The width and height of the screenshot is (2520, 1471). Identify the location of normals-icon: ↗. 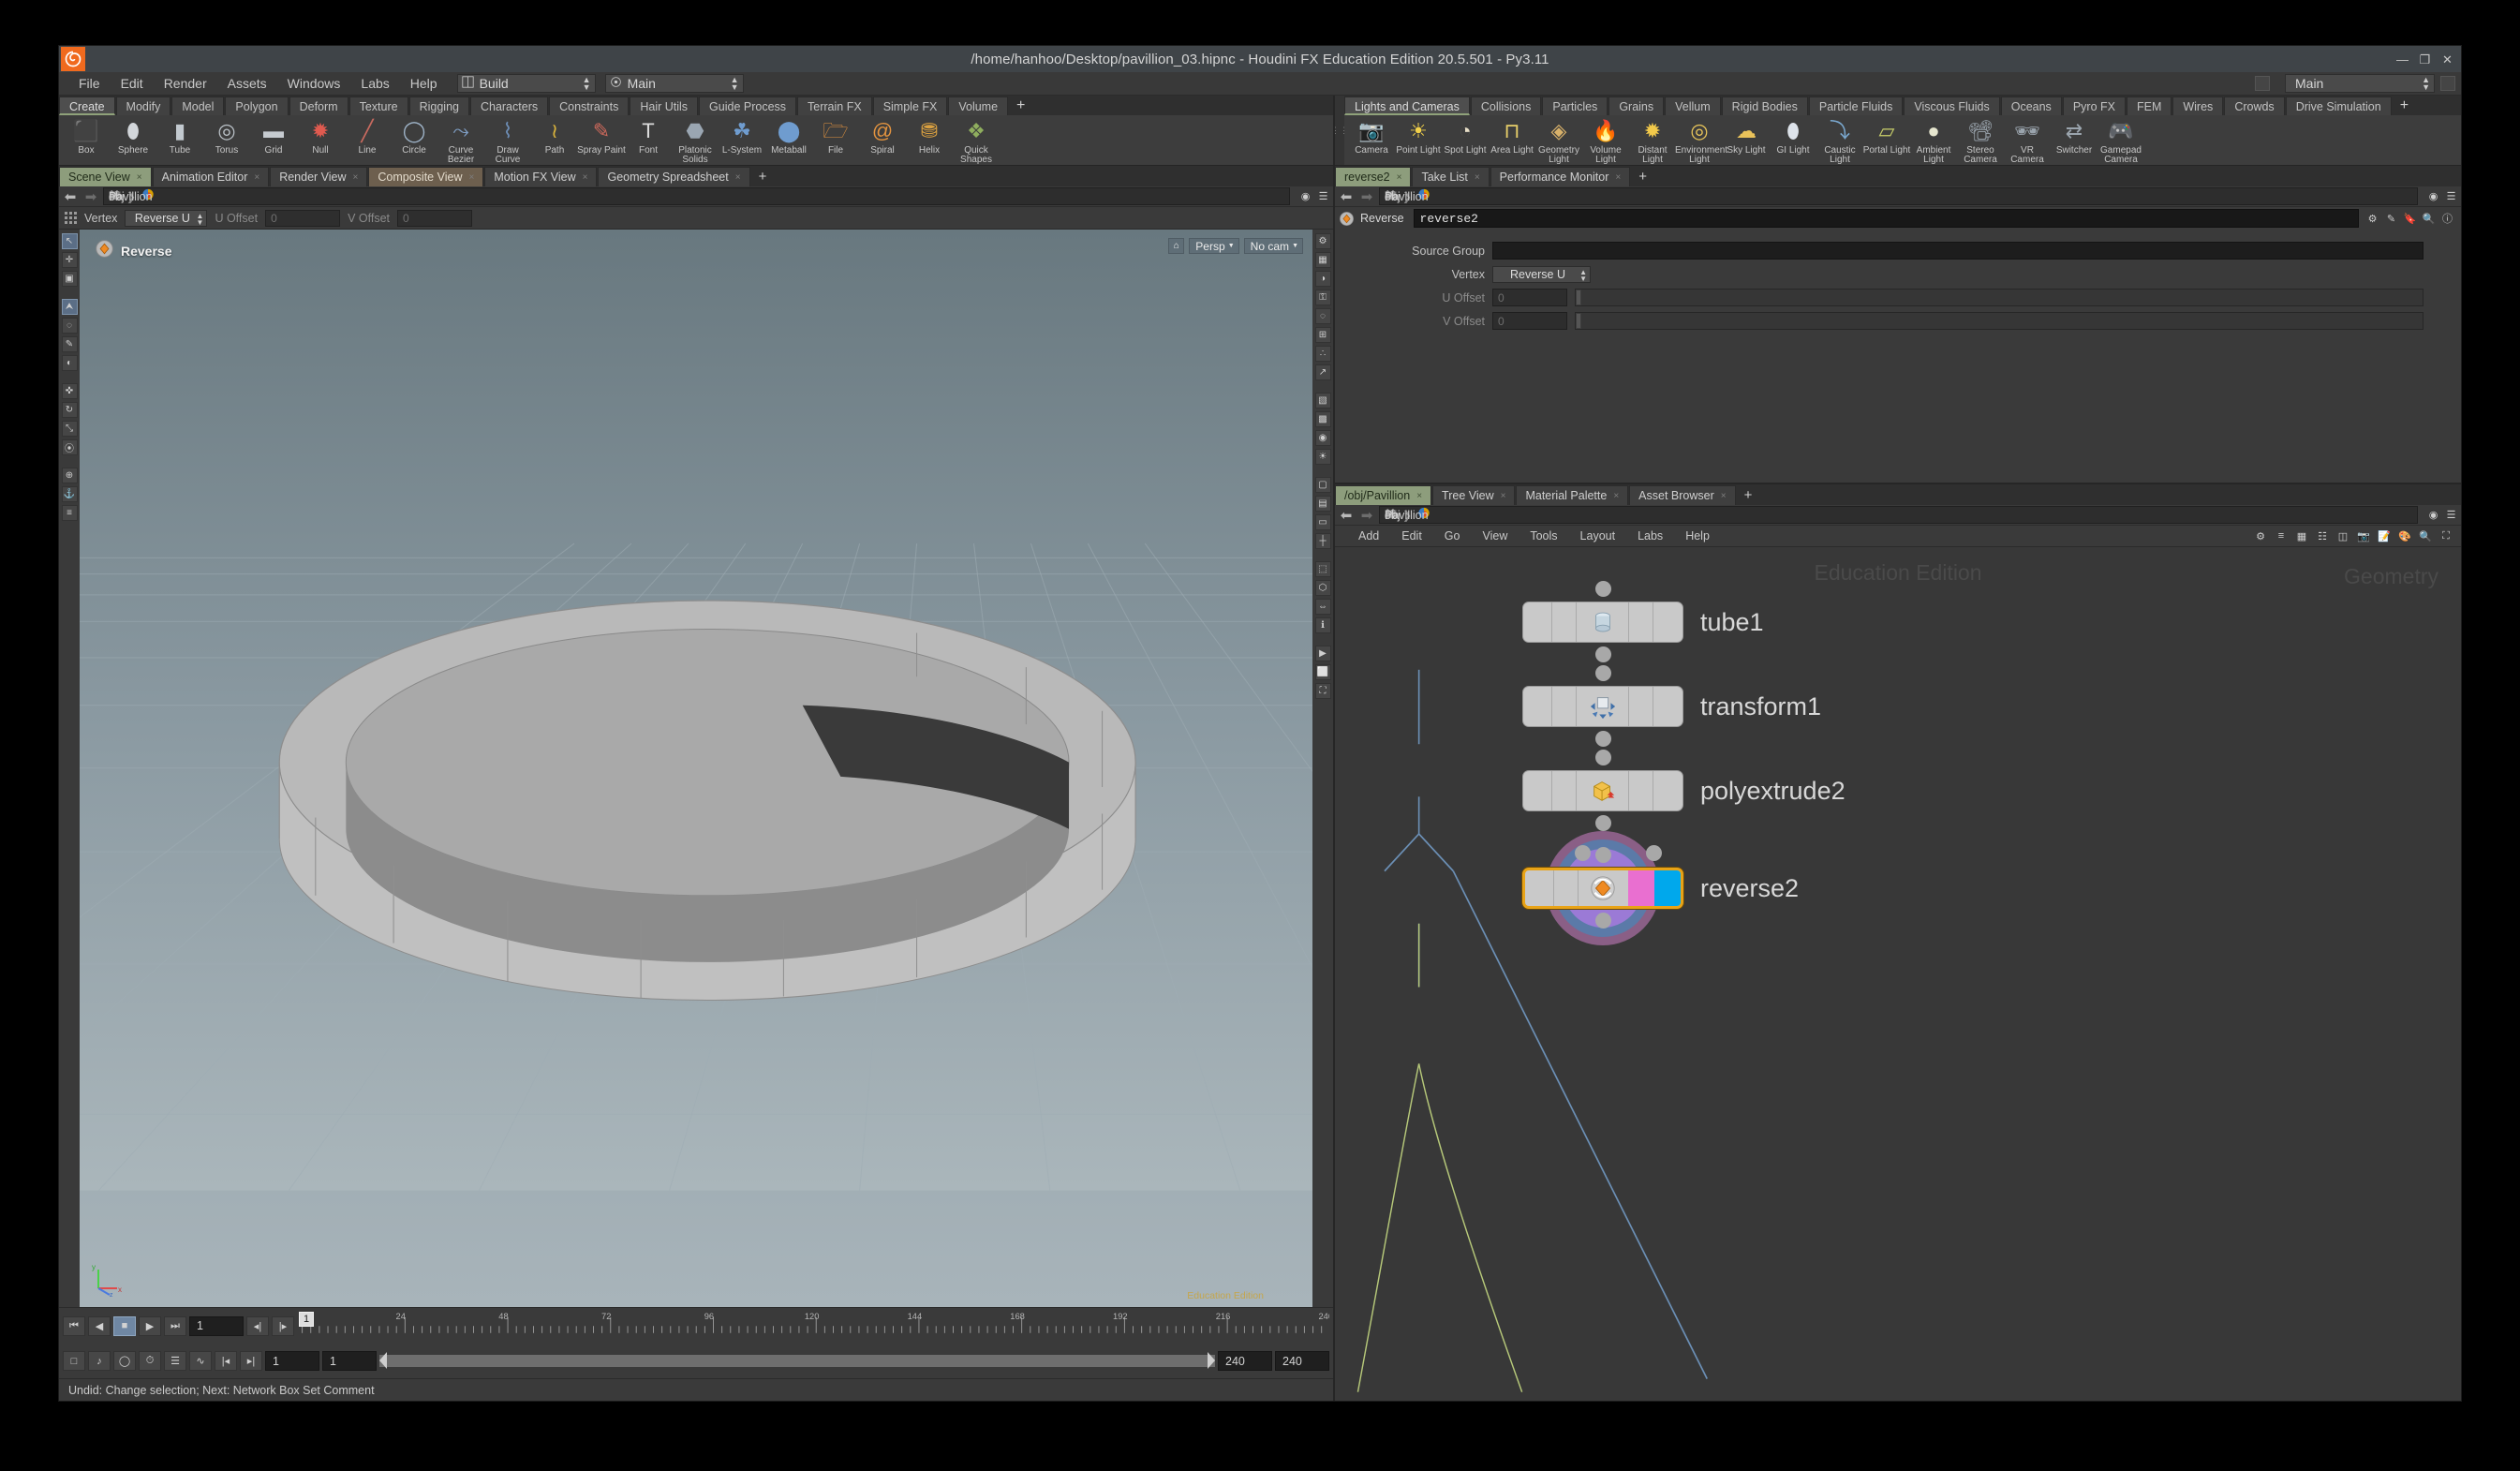
(1322, 372).